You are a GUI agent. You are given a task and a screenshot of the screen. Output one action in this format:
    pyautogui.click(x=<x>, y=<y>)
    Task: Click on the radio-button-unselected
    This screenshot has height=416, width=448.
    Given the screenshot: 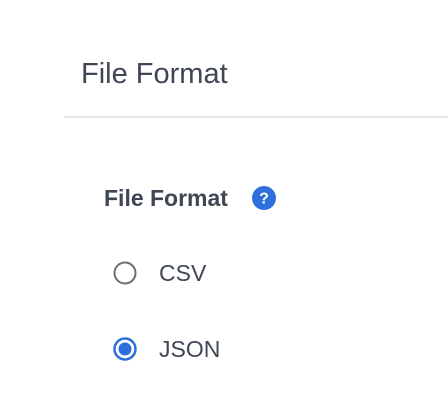 What is the action you would take?
    pyautogui.click(x=125, y=273)
    